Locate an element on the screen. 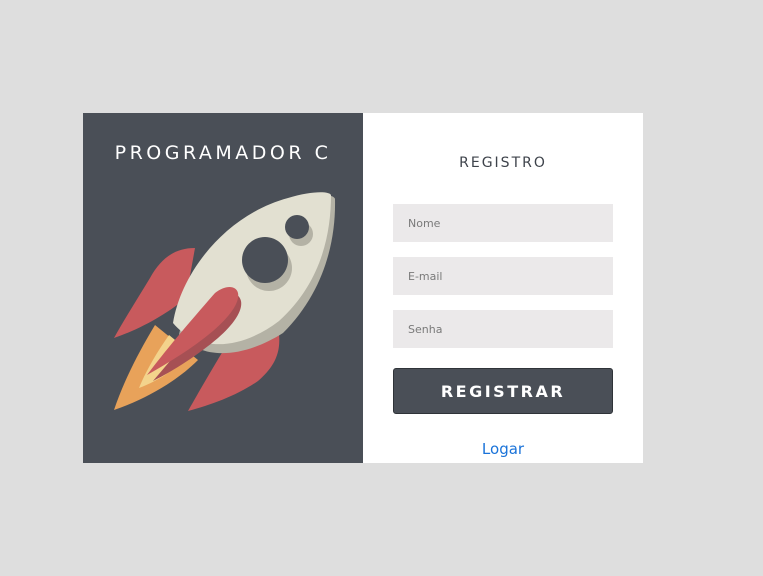 The height and width of the screenshot is (576, 763). name-field is located at coordinates (503, 223).